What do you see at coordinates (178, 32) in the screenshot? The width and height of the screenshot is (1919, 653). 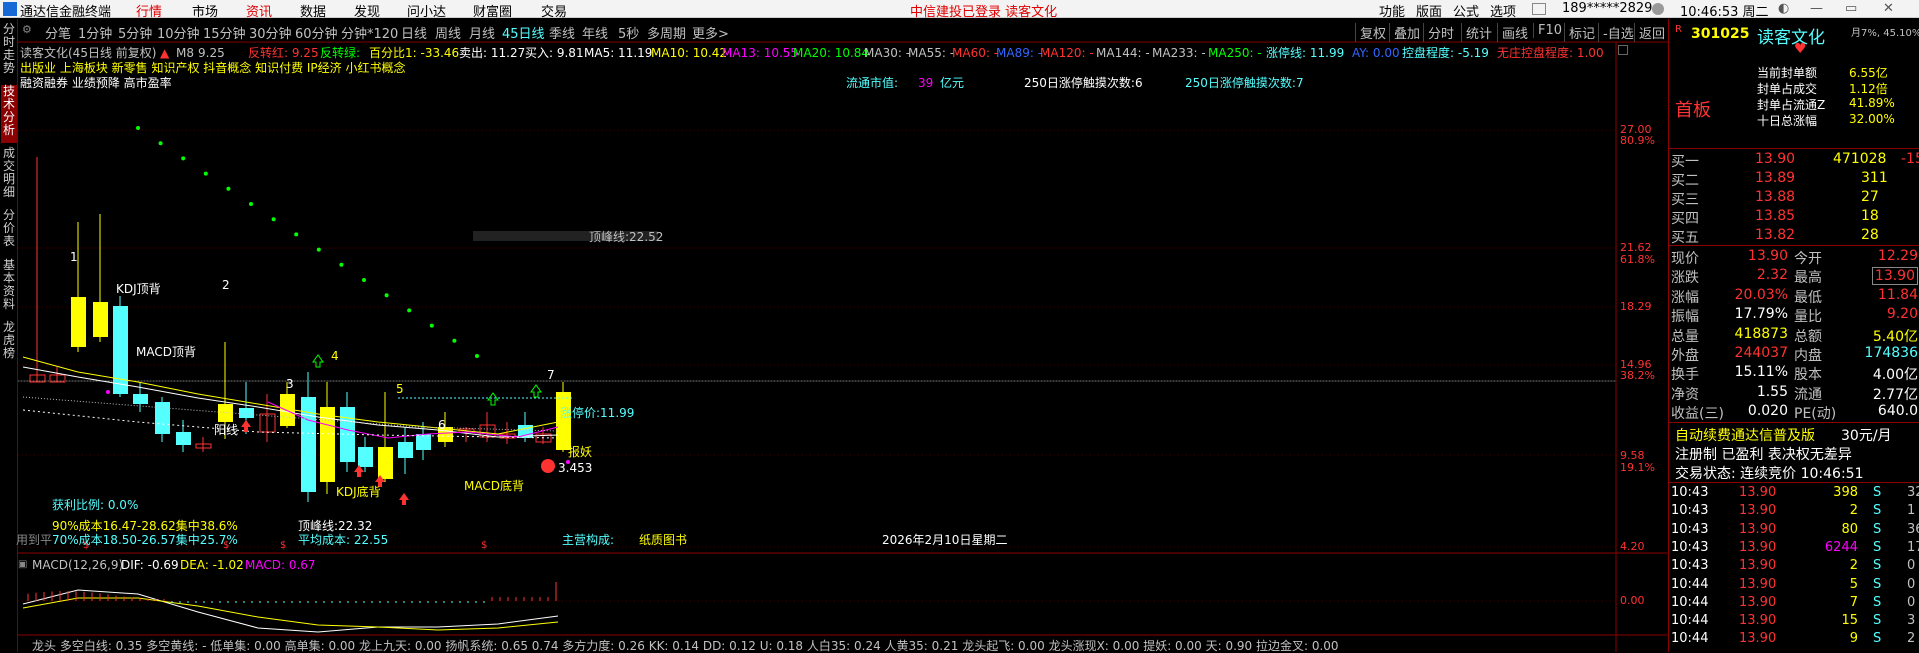 I see `period-10min: 10分钟` at bounding box center [178, 32].